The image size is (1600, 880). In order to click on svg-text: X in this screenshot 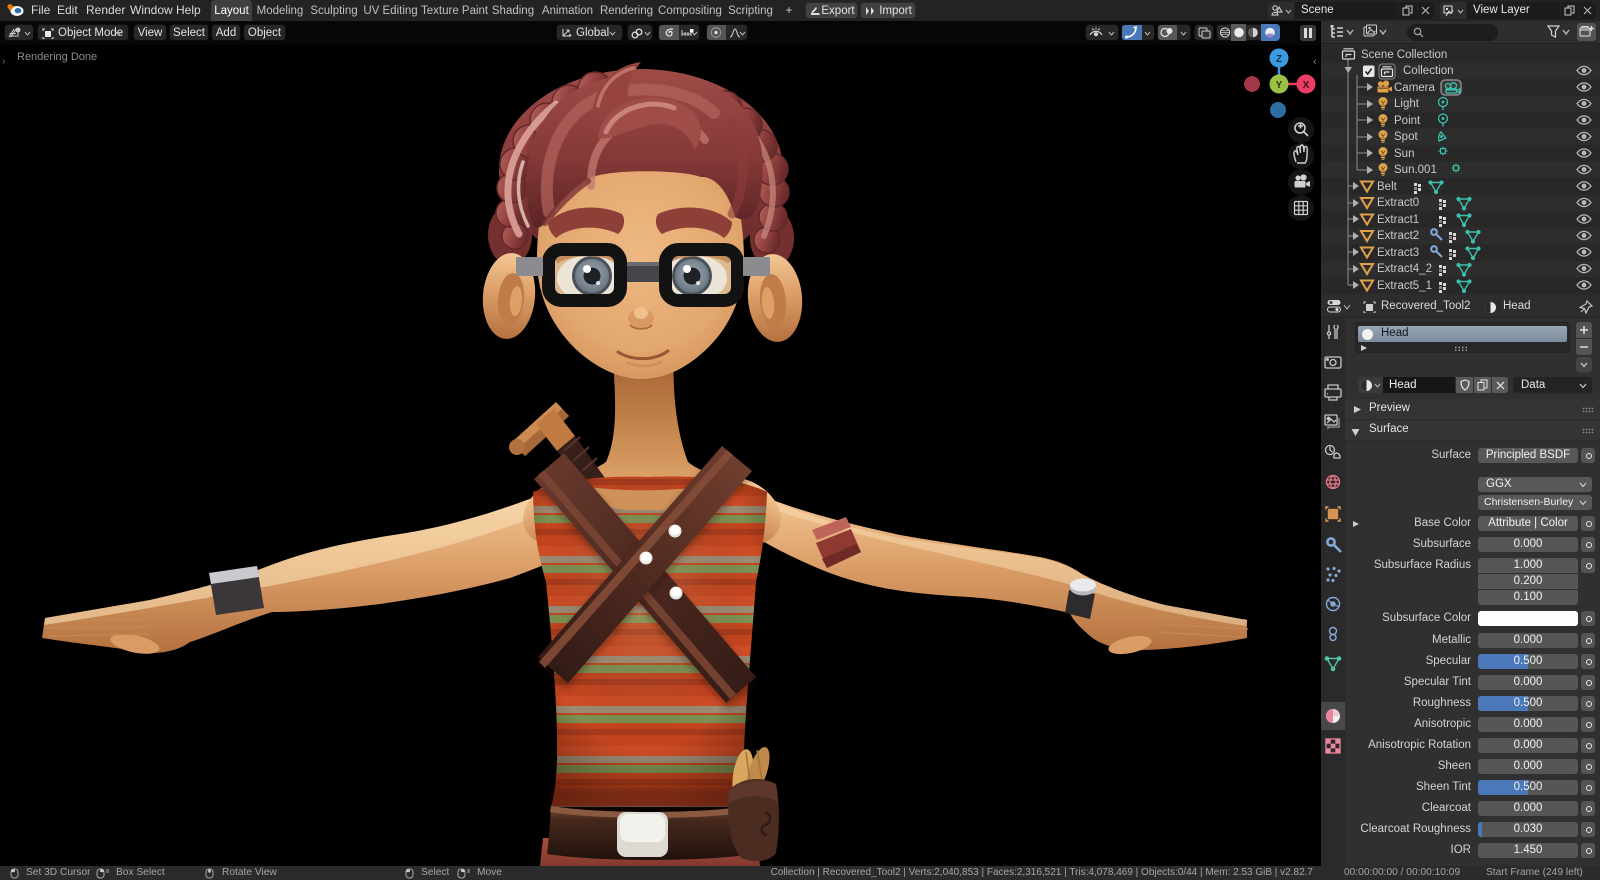, I will do `click(1306, 85)`.